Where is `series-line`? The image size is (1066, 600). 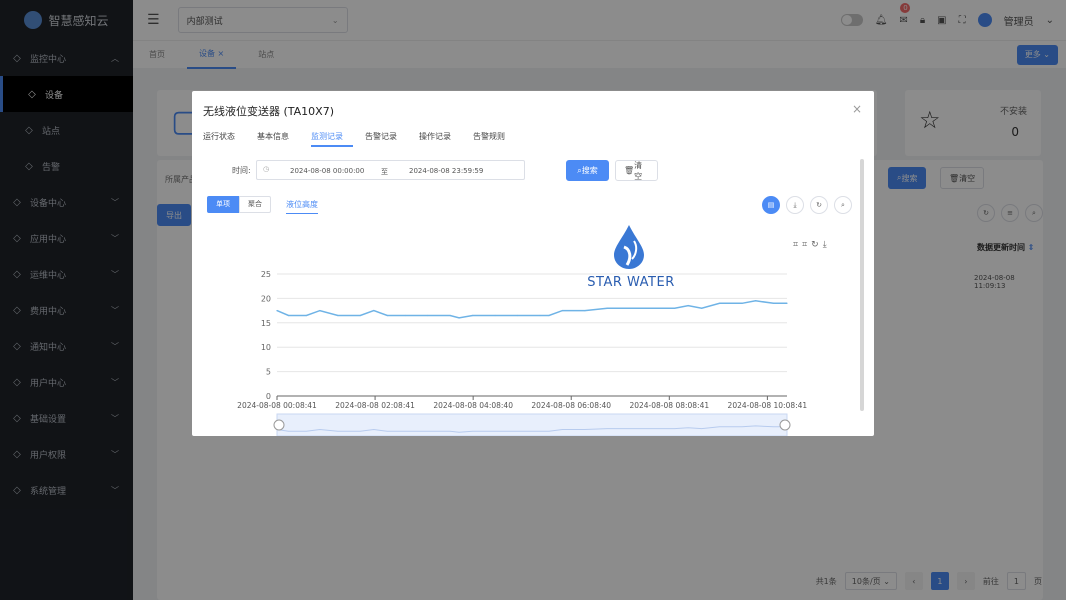
series-line is located at coordinates (531, 309).